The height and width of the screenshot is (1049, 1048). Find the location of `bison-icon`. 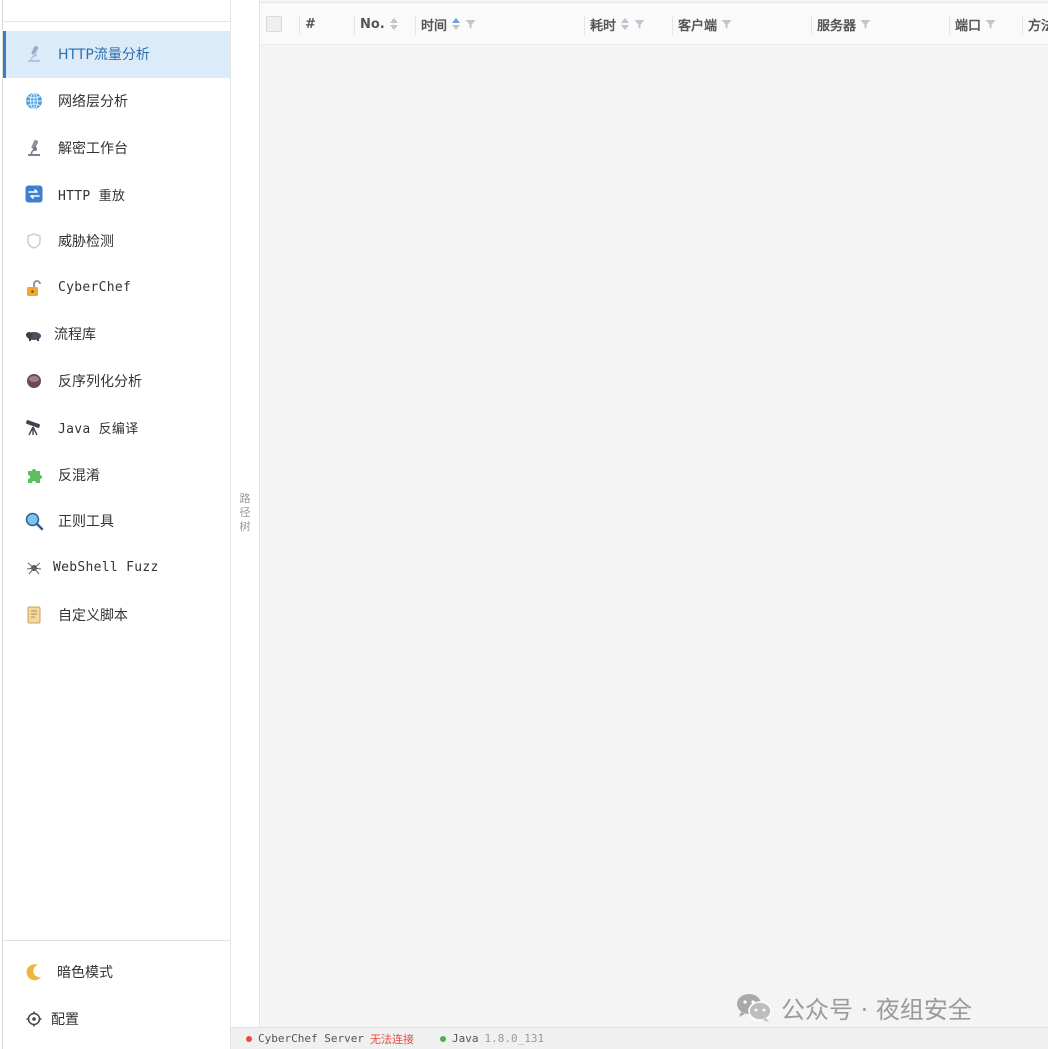

bison-icon is located at coordinates (34, 334).